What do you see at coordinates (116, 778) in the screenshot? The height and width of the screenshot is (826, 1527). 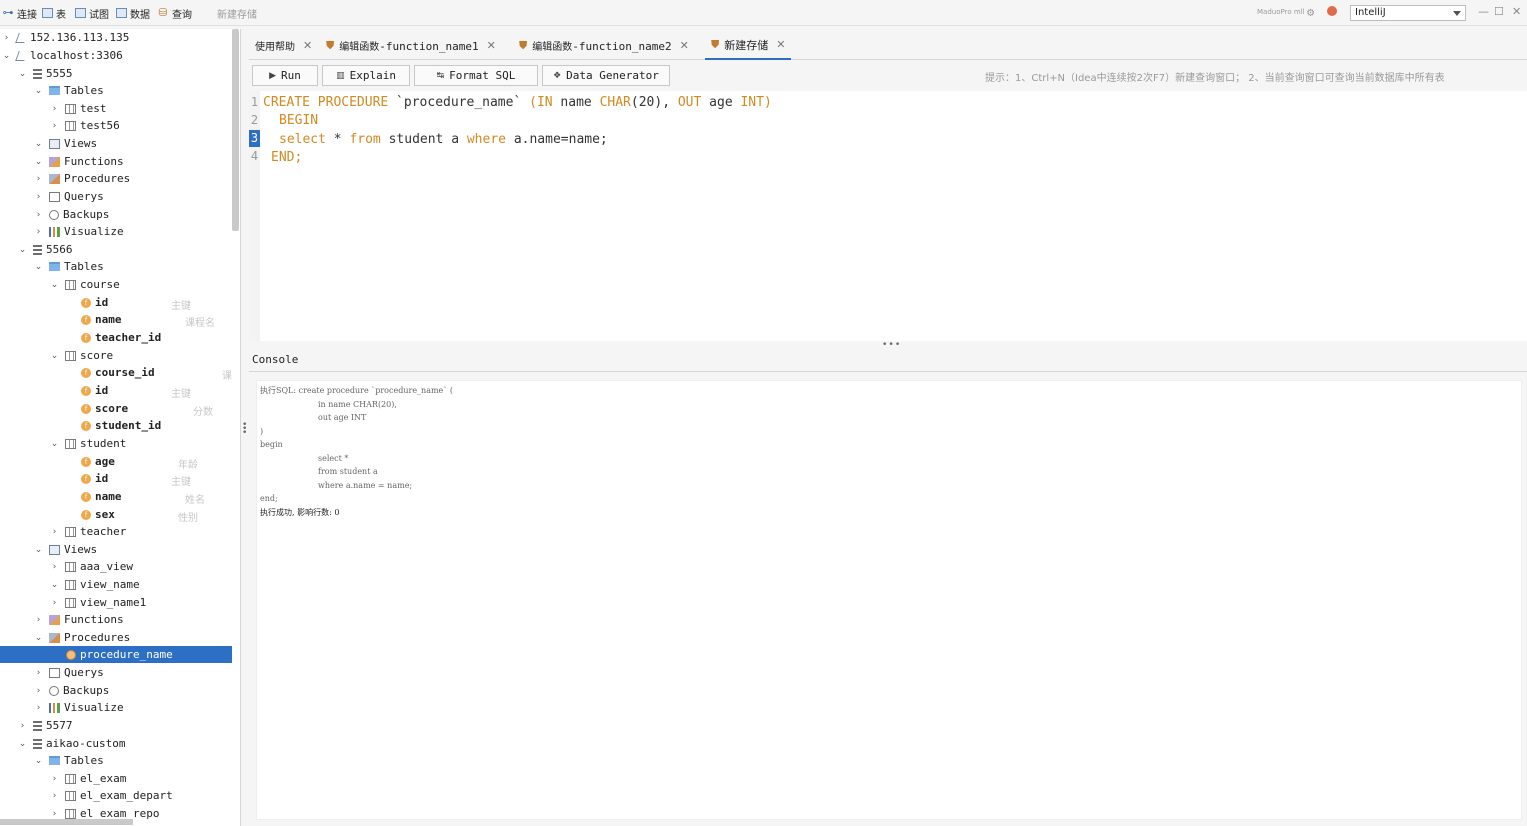 I see `tree-table-el-exam: › el_exam` at bounding box center [116, 778].